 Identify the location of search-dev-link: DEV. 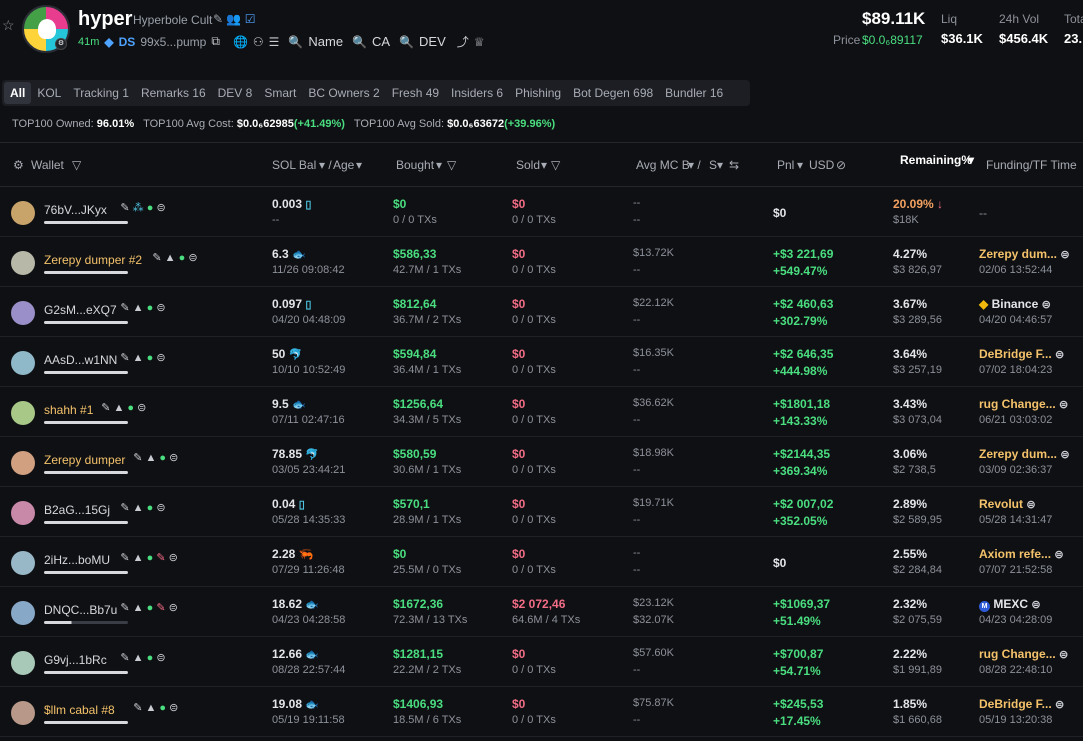
(432, 41).